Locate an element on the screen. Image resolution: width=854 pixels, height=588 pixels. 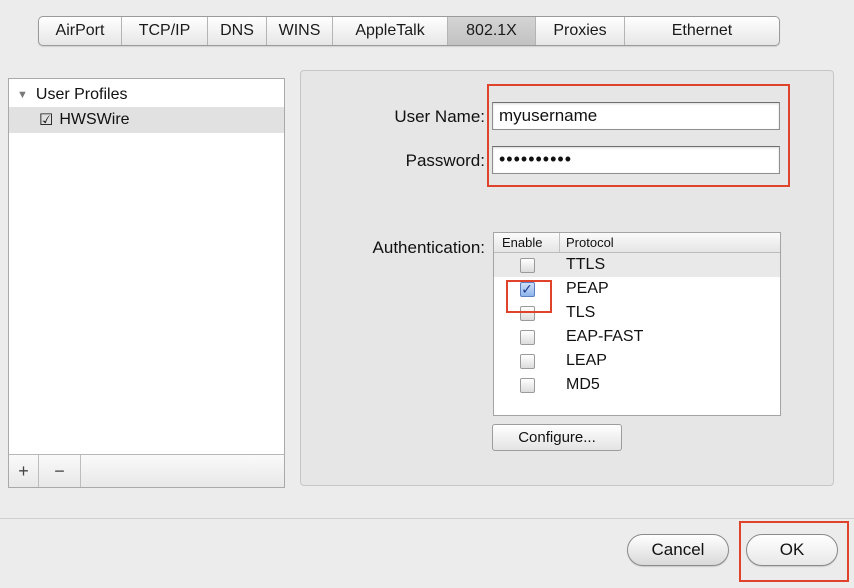
protocol-name: TLS is located at coordinates (581, 312).